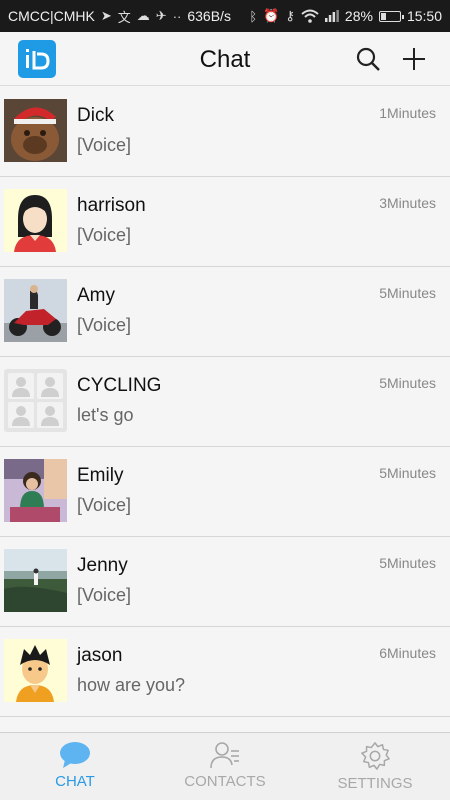  I want to click on more-dots-icon: ··, so click(177, 16).